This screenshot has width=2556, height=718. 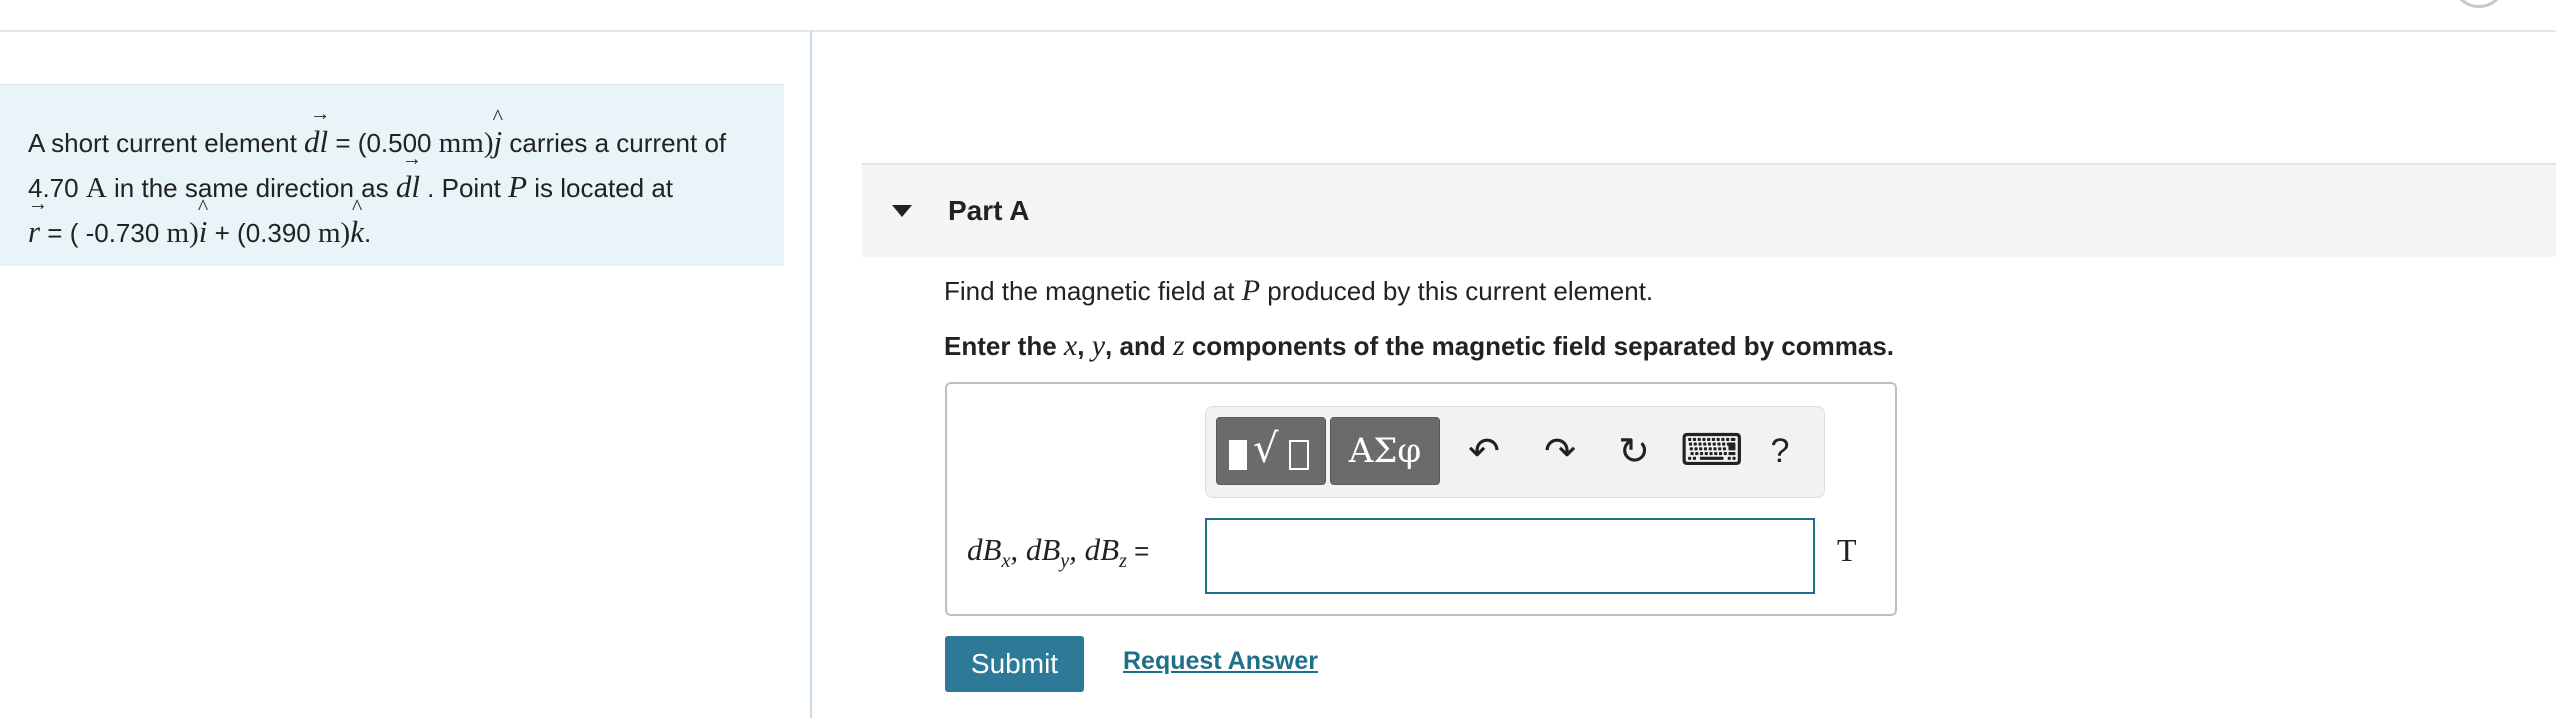 What do you see at coordinates (464, 188) in the screenshot?
I see `problem-text: . Point` at bounding box center [464, 188].